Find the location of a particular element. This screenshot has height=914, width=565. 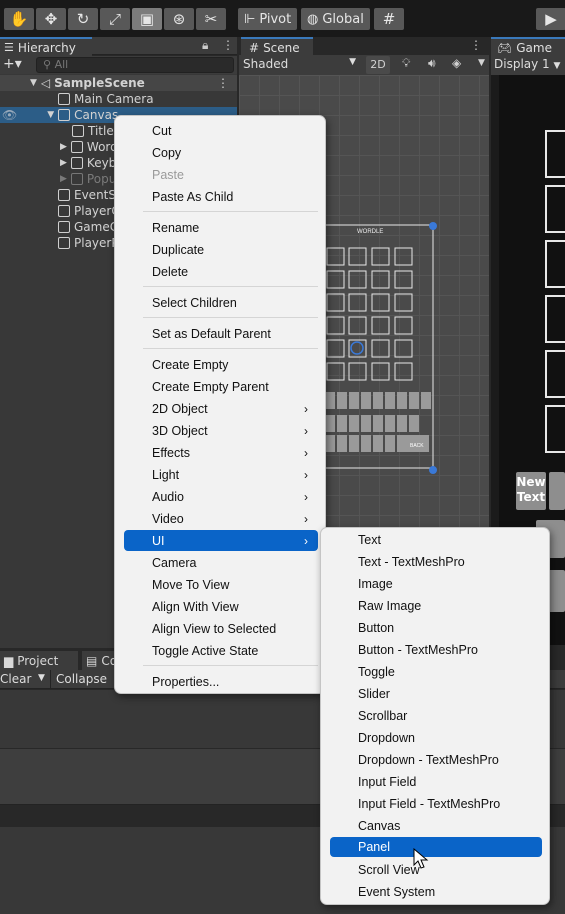

menu-item-label: Move To View is located at coordinates (191, 584).